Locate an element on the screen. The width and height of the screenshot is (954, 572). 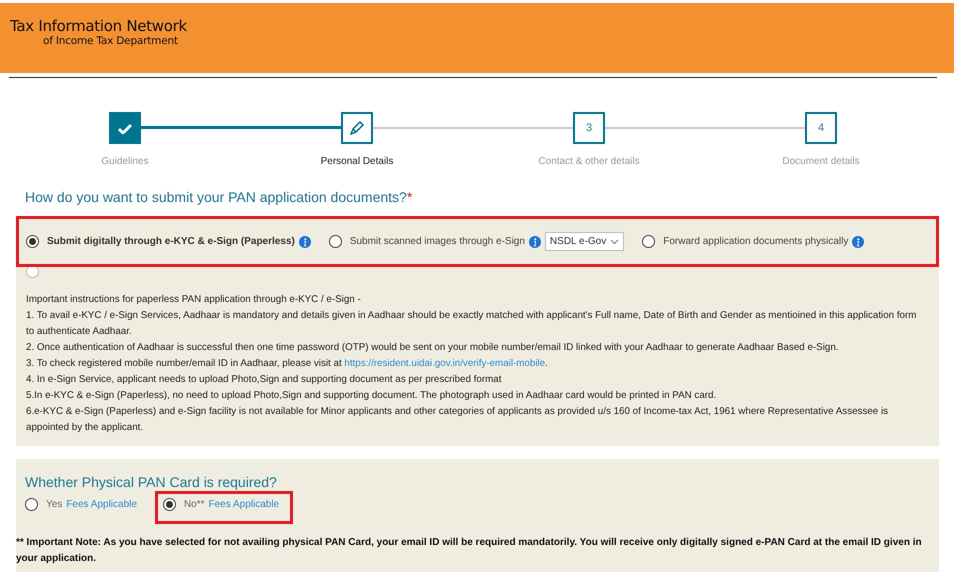
question-heading: Whether Physical PAN Card is required? is located at coordinates (151, 482).